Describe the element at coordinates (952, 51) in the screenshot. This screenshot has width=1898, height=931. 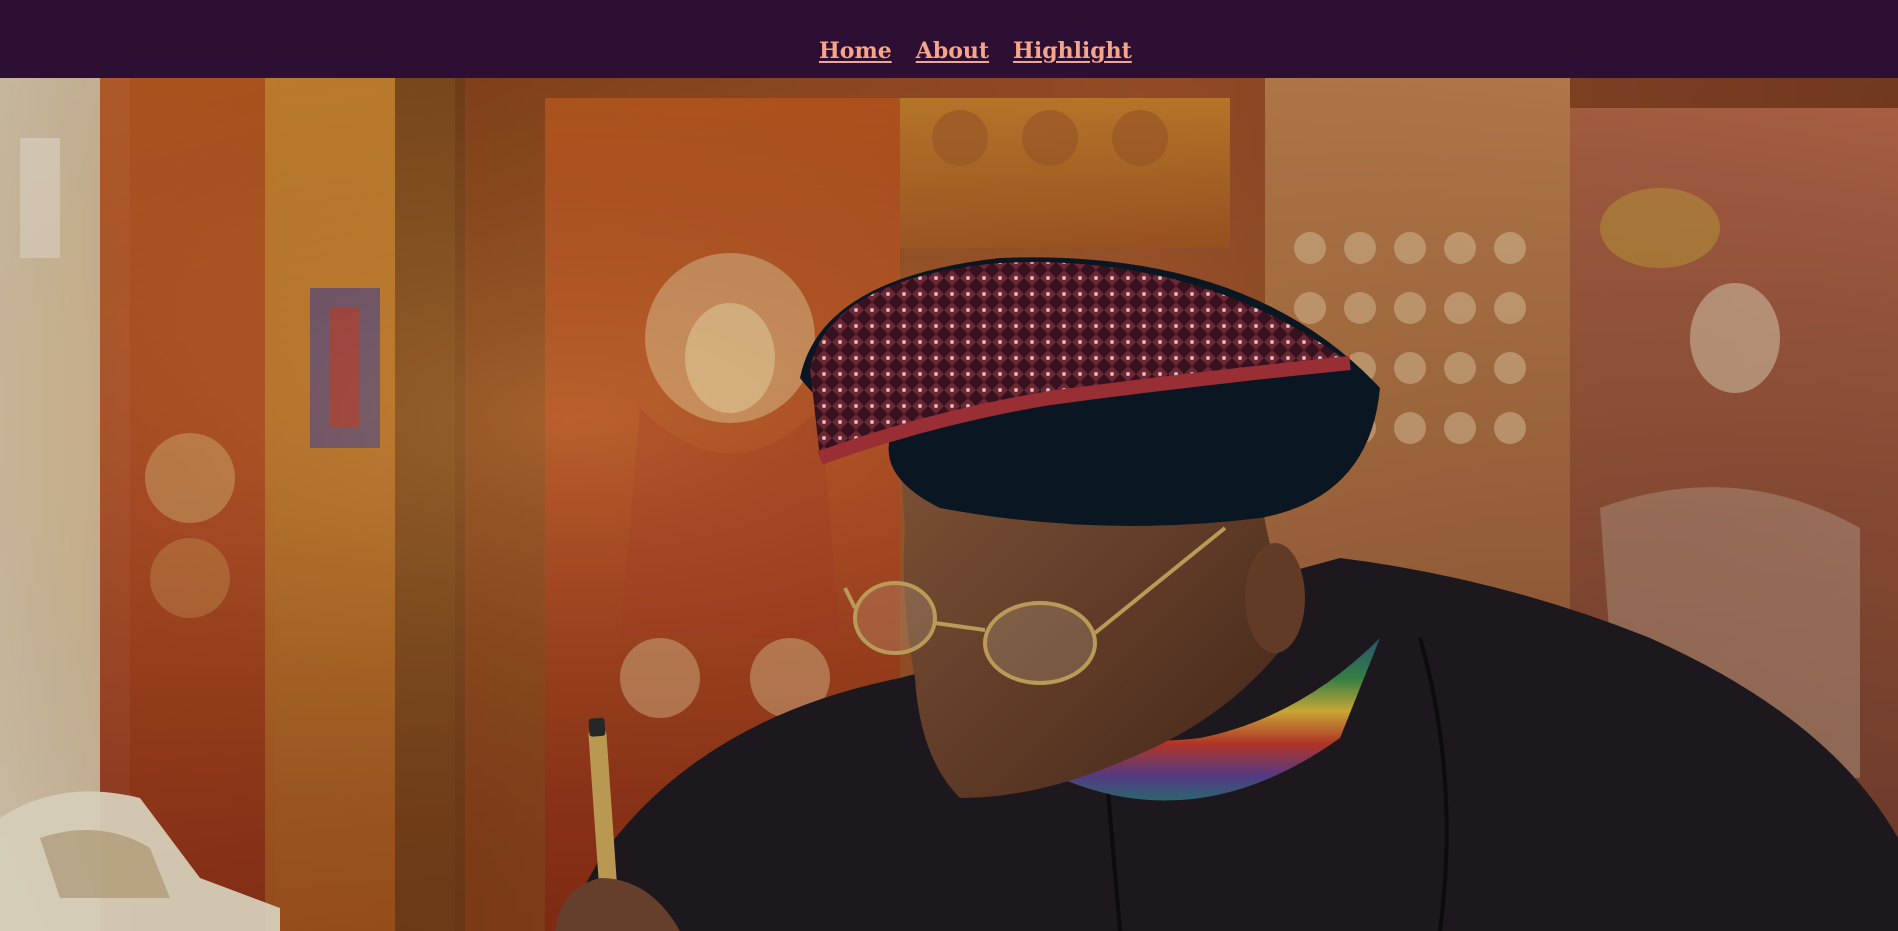
I see `nav-link-about: About` at that location.